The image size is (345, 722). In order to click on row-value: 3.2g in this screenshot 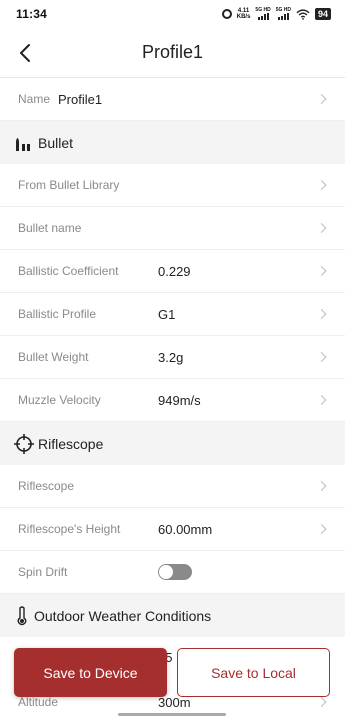, I will do `click(171, 357)`.